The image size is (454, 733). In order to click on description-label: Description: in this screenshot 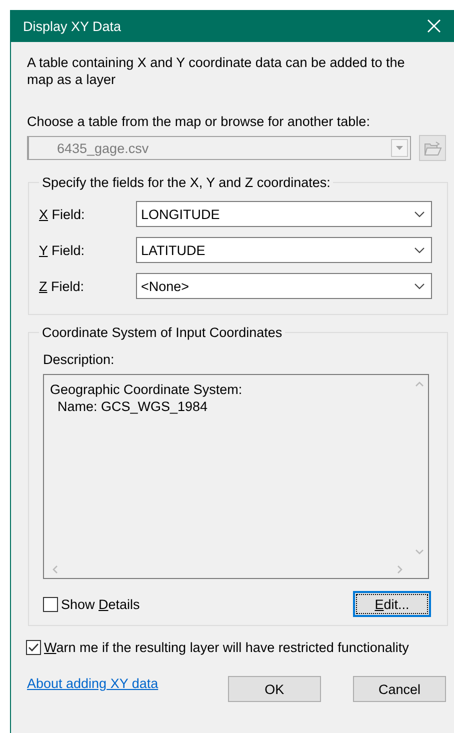, I will do `click(78, 359)`.